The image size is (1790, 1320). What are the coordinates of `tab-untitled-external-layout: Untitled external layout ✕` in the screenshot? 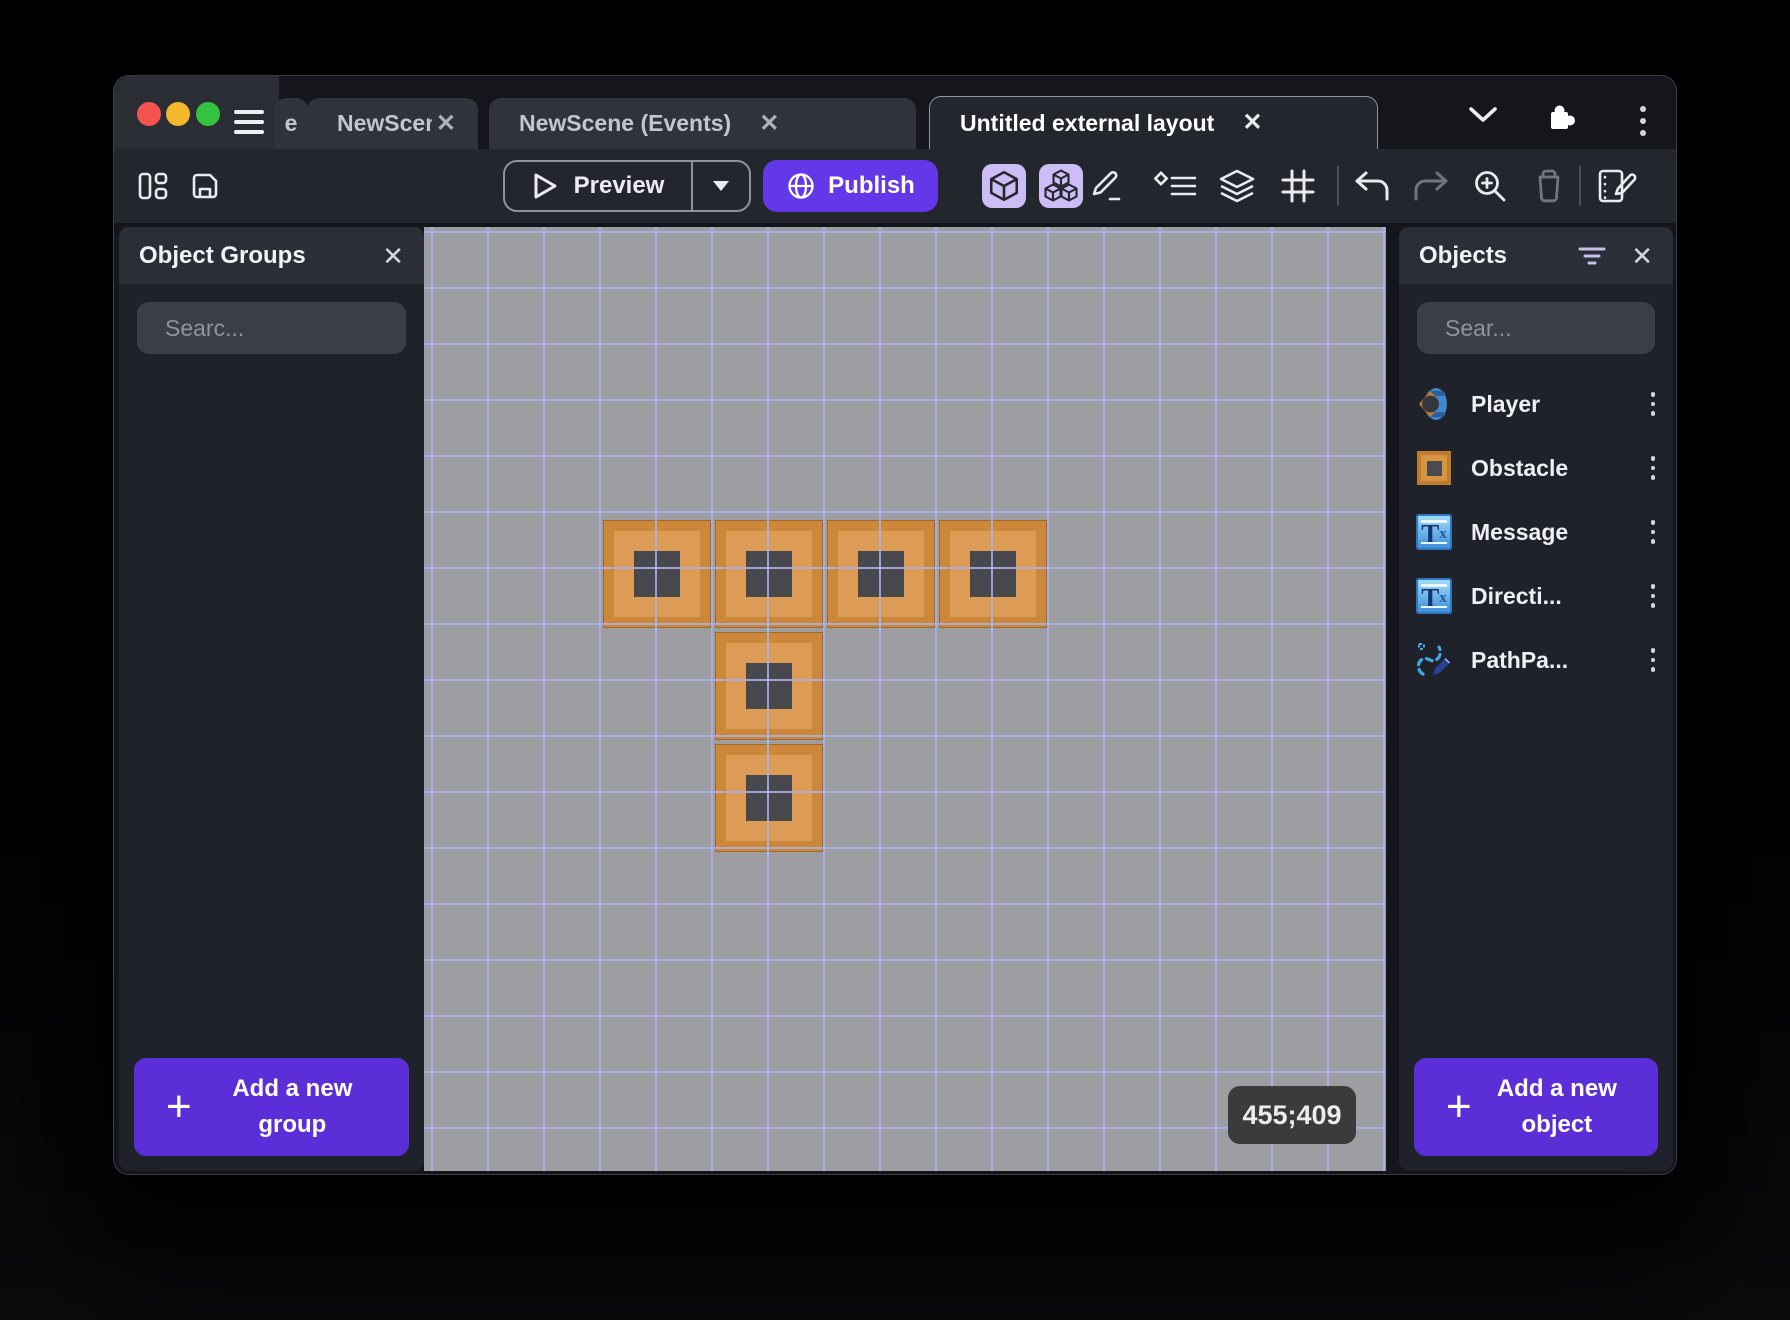 It's located at (1153, 122).